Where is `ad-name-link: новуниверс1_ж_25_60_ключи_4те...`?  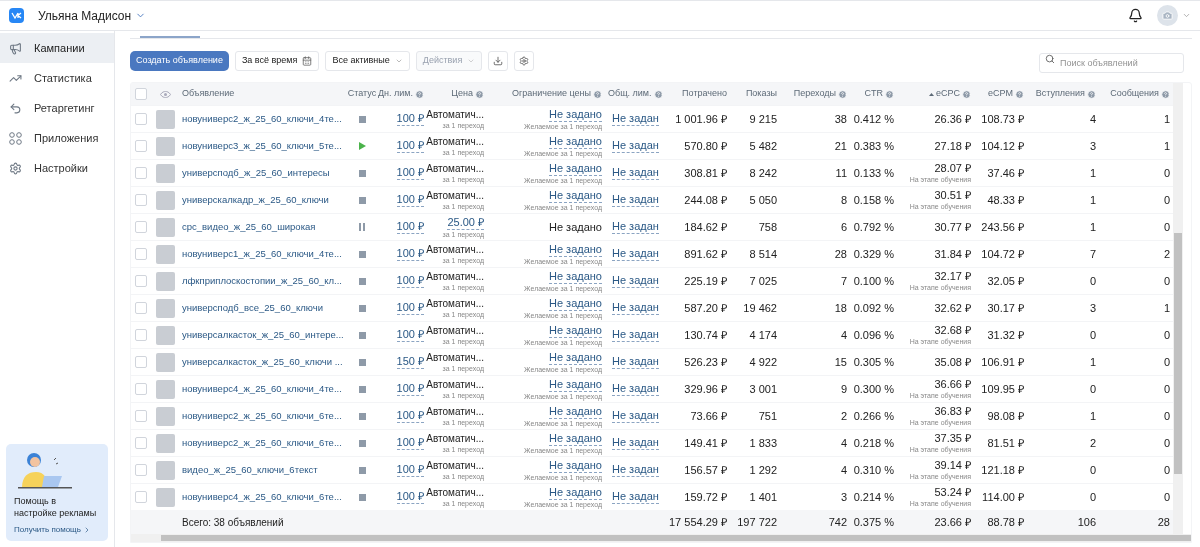
ad-name-link: новуниверс1_ж_25_60_ключи_4те... is located at coordinates (262, 254).